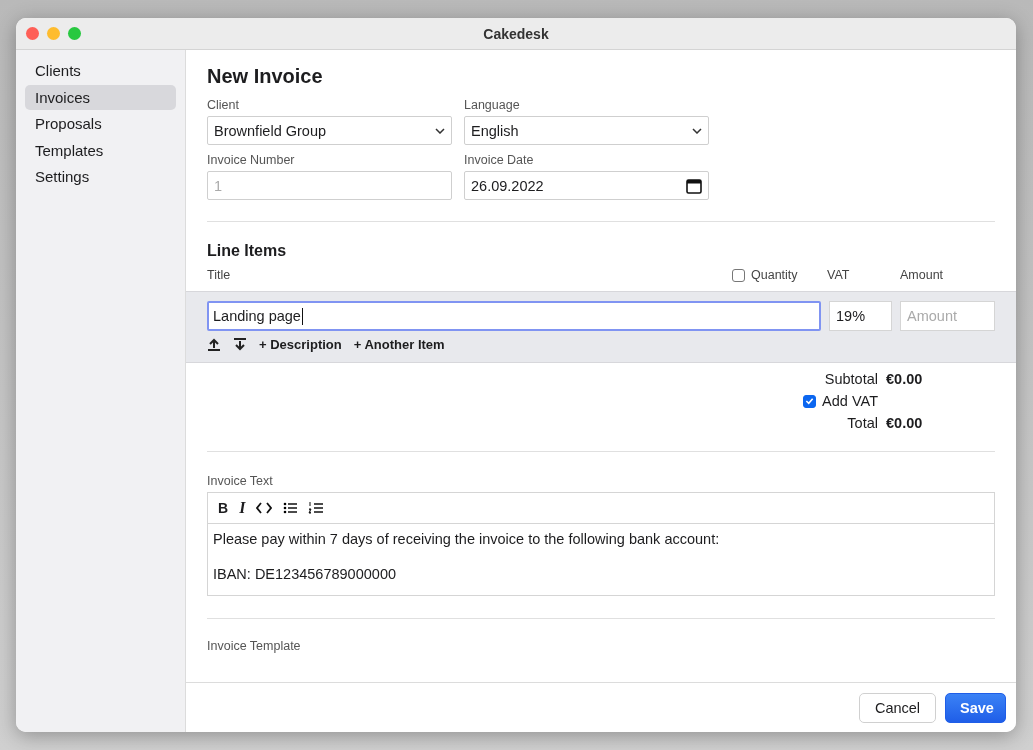 This screenshot has height=750, width=1033. What do you see at coordinates (492, 105) in the screenshot?
I see `field-label: Language` at bounding box center [492, 105].